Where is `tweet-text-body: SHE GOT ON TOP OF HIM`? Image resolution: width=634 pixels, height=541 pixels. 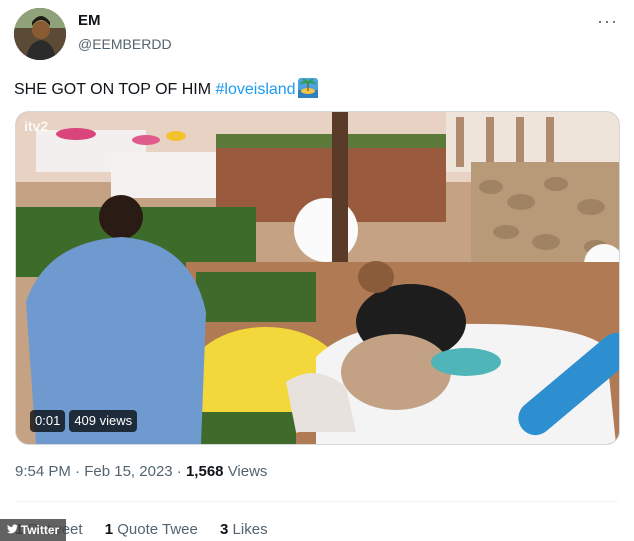 tweet-text-body: SHE GOT ON TOP OF HIM is located at coordinates (115, 89).